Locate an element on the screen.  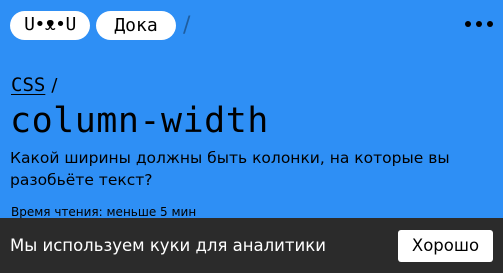
page-title: column-width is located at coordinates (139, 121).